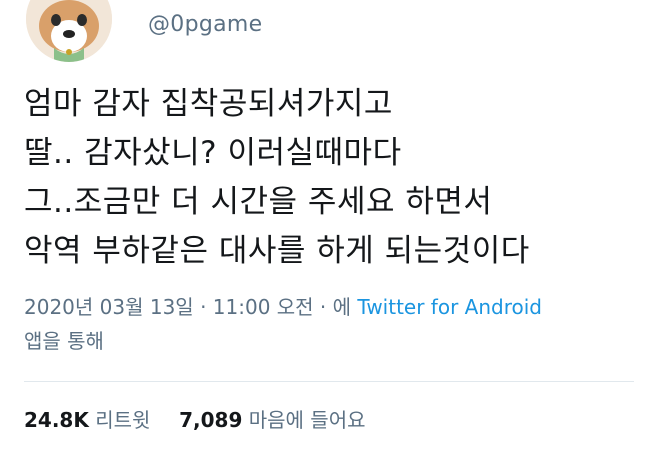 The width and height of the screenshot is (658, 455). Describe the element at coordinates (211, 420) in the screenshot. I see `like-count: 7,089` at that location.